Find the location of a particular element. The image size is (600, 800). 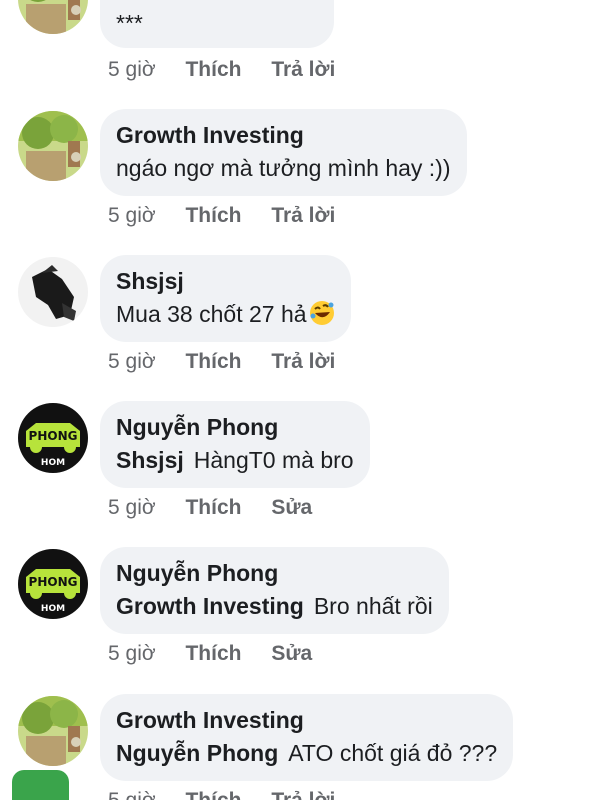

comment-bubble: *** is located at coordinates (217, 24).